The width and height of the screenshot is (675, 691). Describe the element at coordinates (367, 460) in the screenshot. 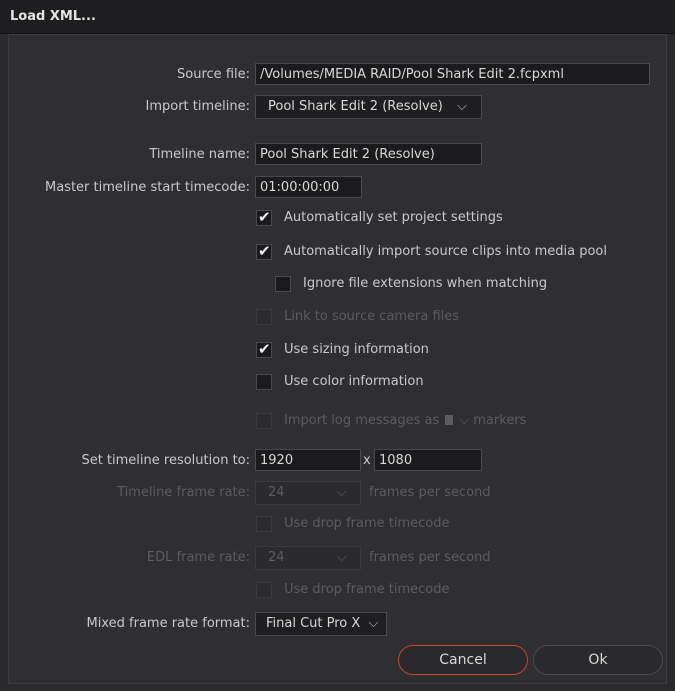

I see `resolution-separator: x` at that location.